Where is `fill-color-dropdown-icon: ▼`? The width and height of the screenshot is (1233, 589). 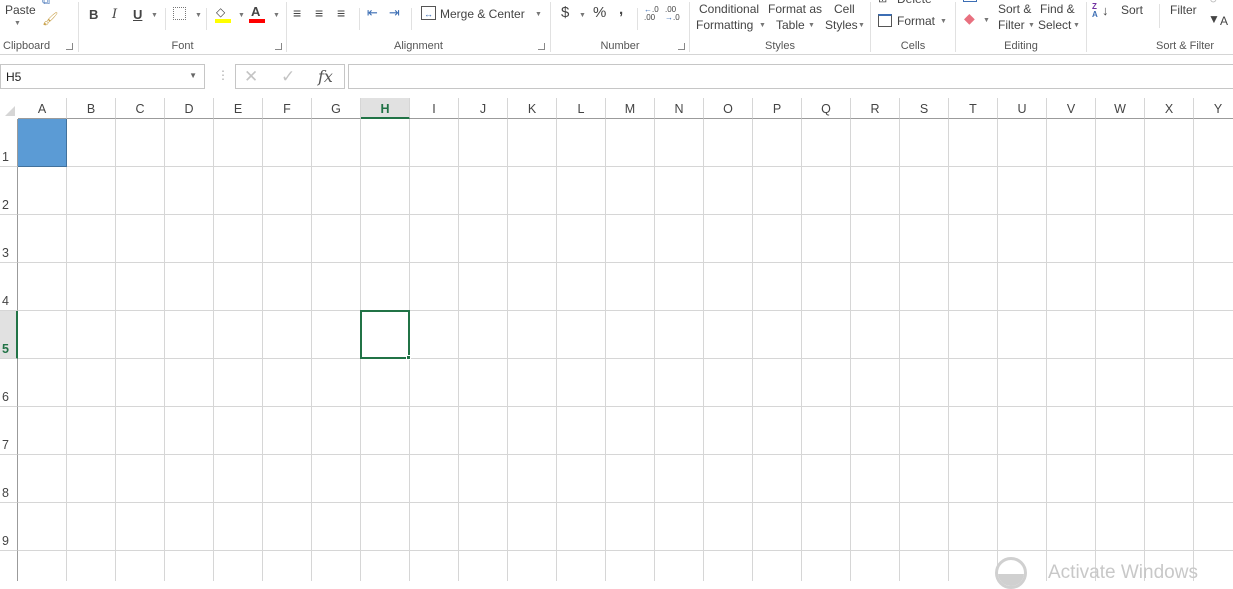 fill-color-dropdown-icon: ▼ is located at coordinates (241, 15).